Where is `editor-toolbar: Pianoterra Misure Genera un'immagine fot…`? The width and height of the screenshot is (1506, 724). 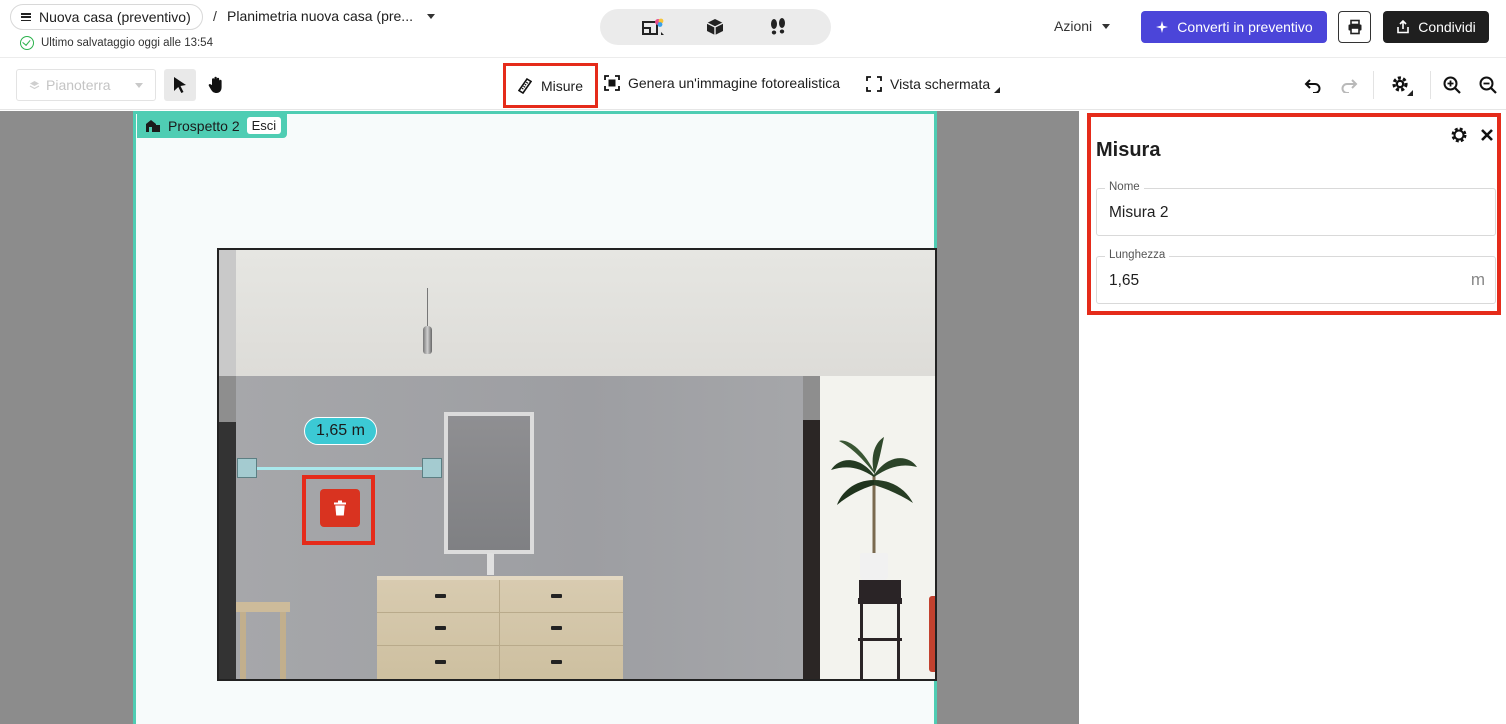 editor-toolbar: Pianoterra Misure Genera un'immagine fot… is located at coordinates (753, 84).